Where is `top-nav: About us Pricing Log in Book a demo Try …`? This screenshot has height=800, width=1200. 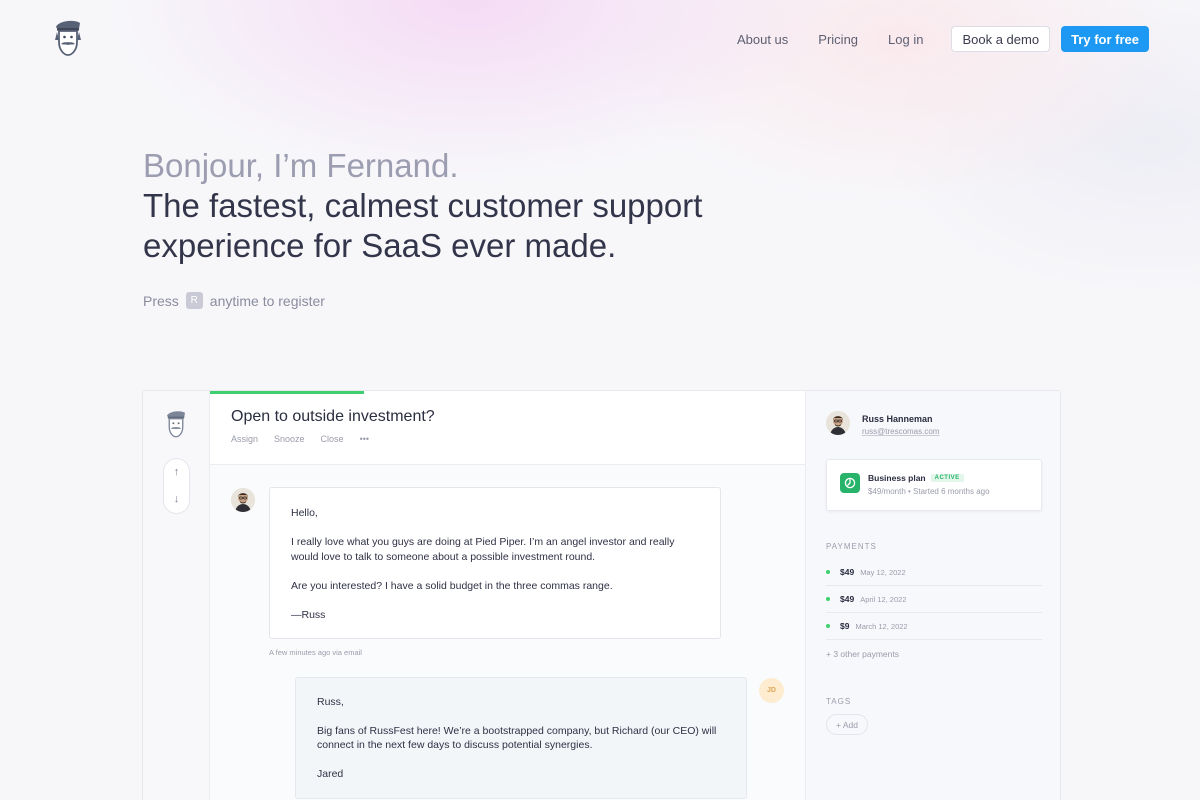 top-nav: About us Pricing Log in Book a demo Try … is located at coordinates (943, 39).